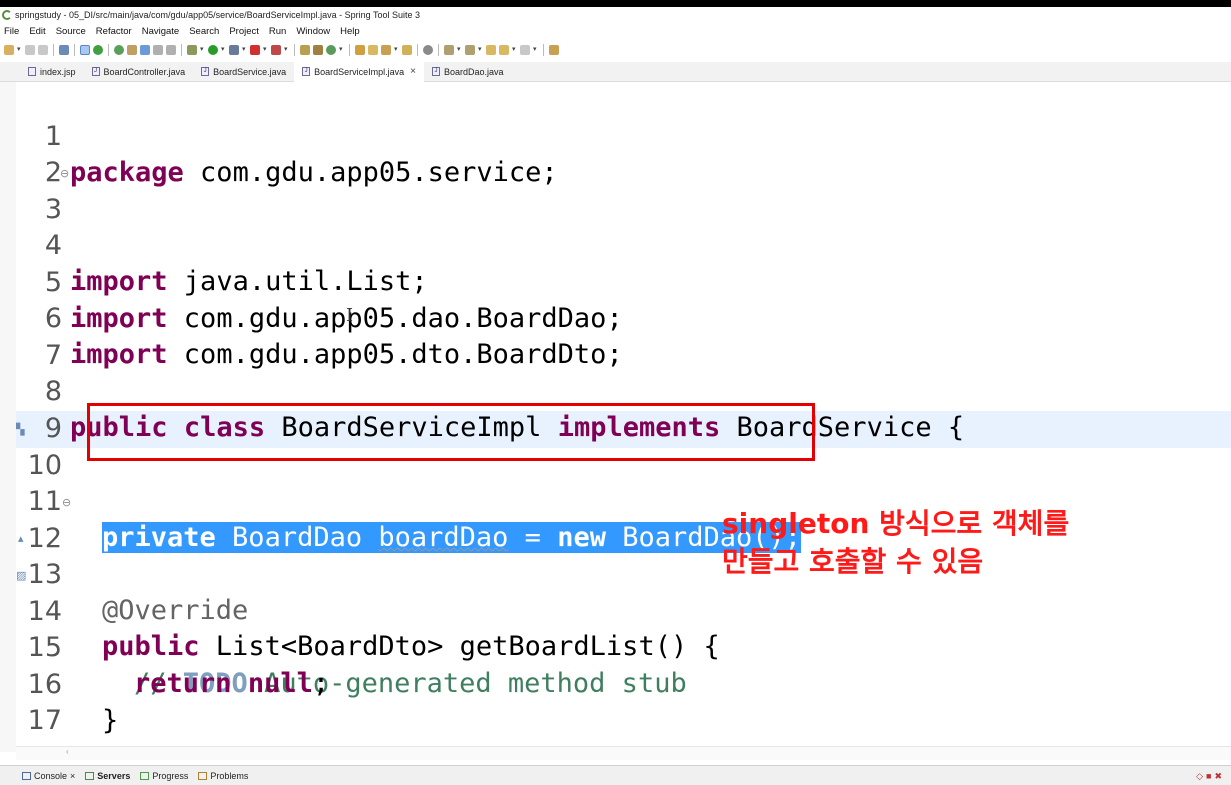  Describe the element at coordinates (145, 50) in the screenshot. I see `highlight-icon` at that location.